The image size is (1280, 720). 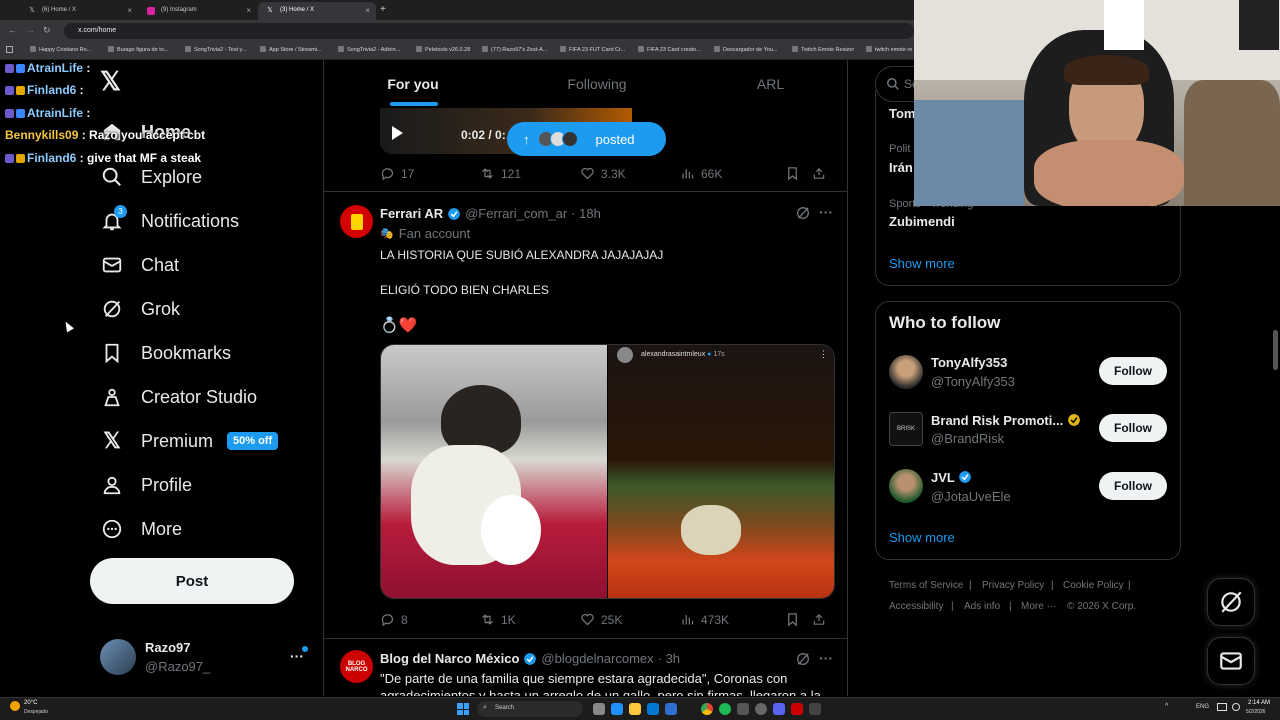 I want to click on account-avatar, so click(x=118, y=657).